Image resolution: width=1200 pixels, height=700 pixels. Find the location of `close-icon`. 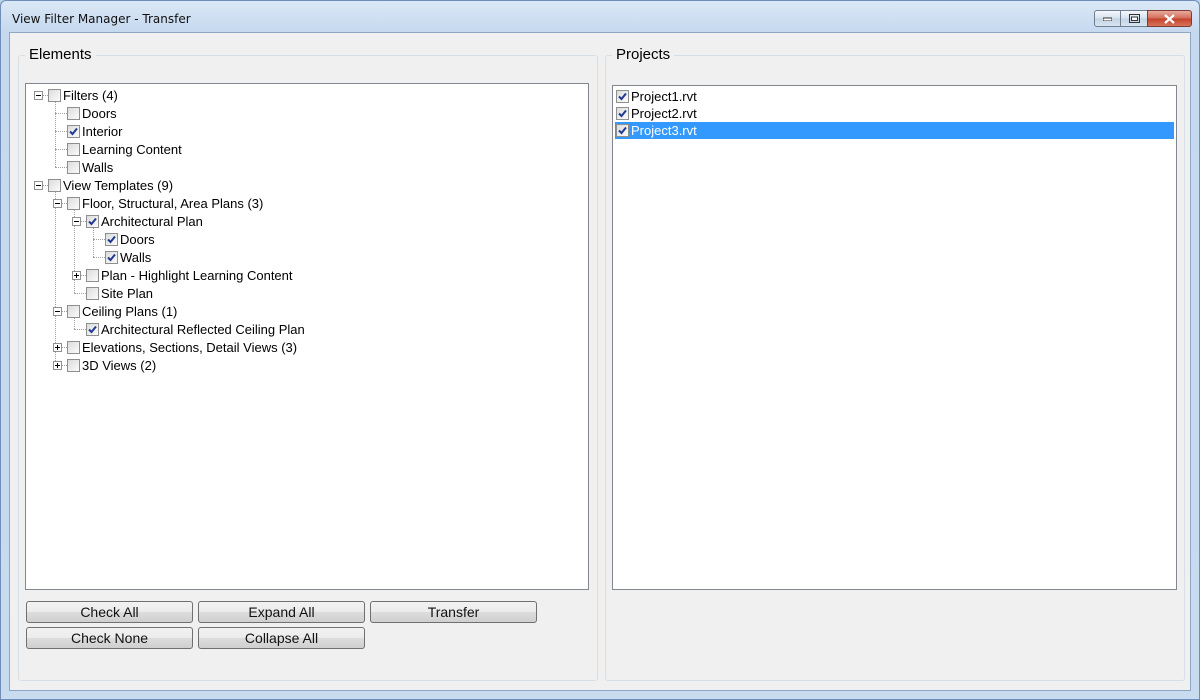

close-icon is located at coordinates (1169, 18).